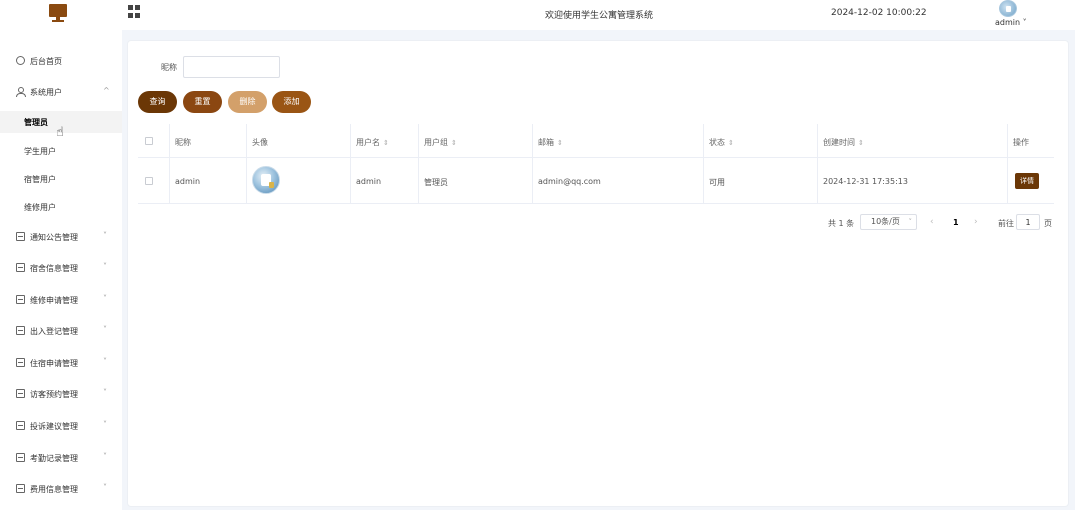  Describe the element at coordinates (476, 180) in the screenshot. I see `cell-group: 管理员` at that location.